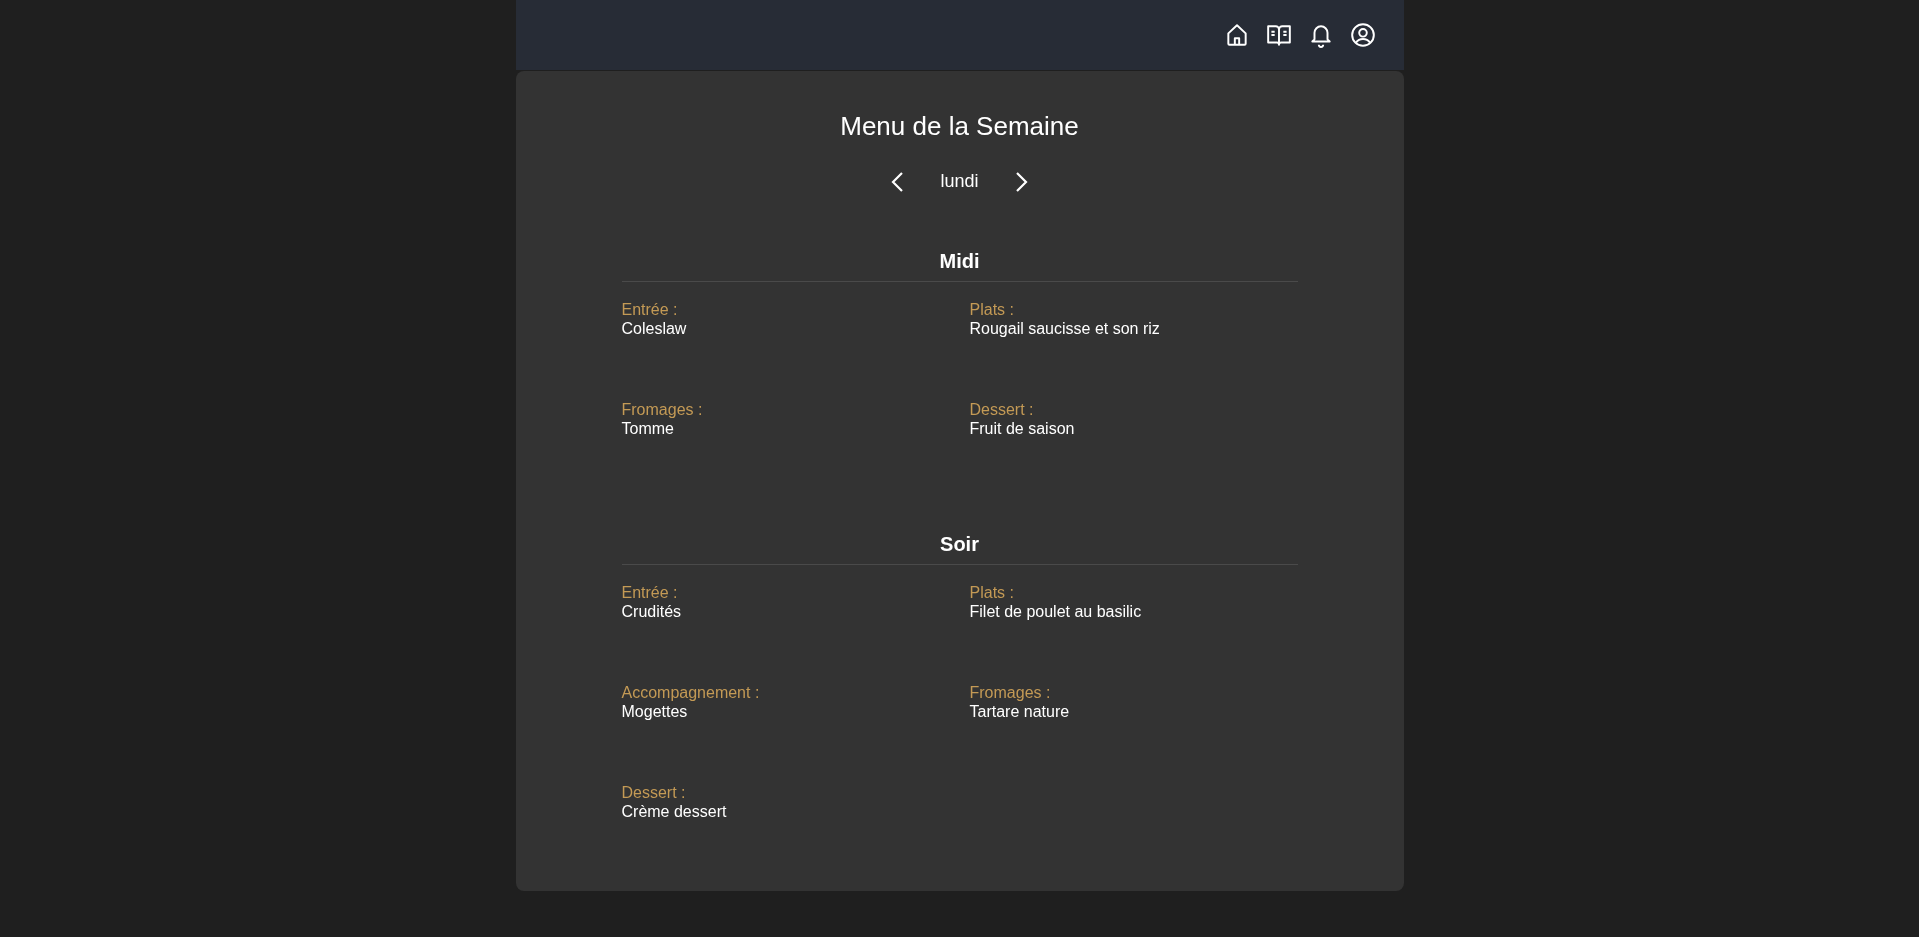  Describe the element at coordinates (1065, 329) in the screenshot. I see `dish-name: Rougail saucisse et son riz` at that location.